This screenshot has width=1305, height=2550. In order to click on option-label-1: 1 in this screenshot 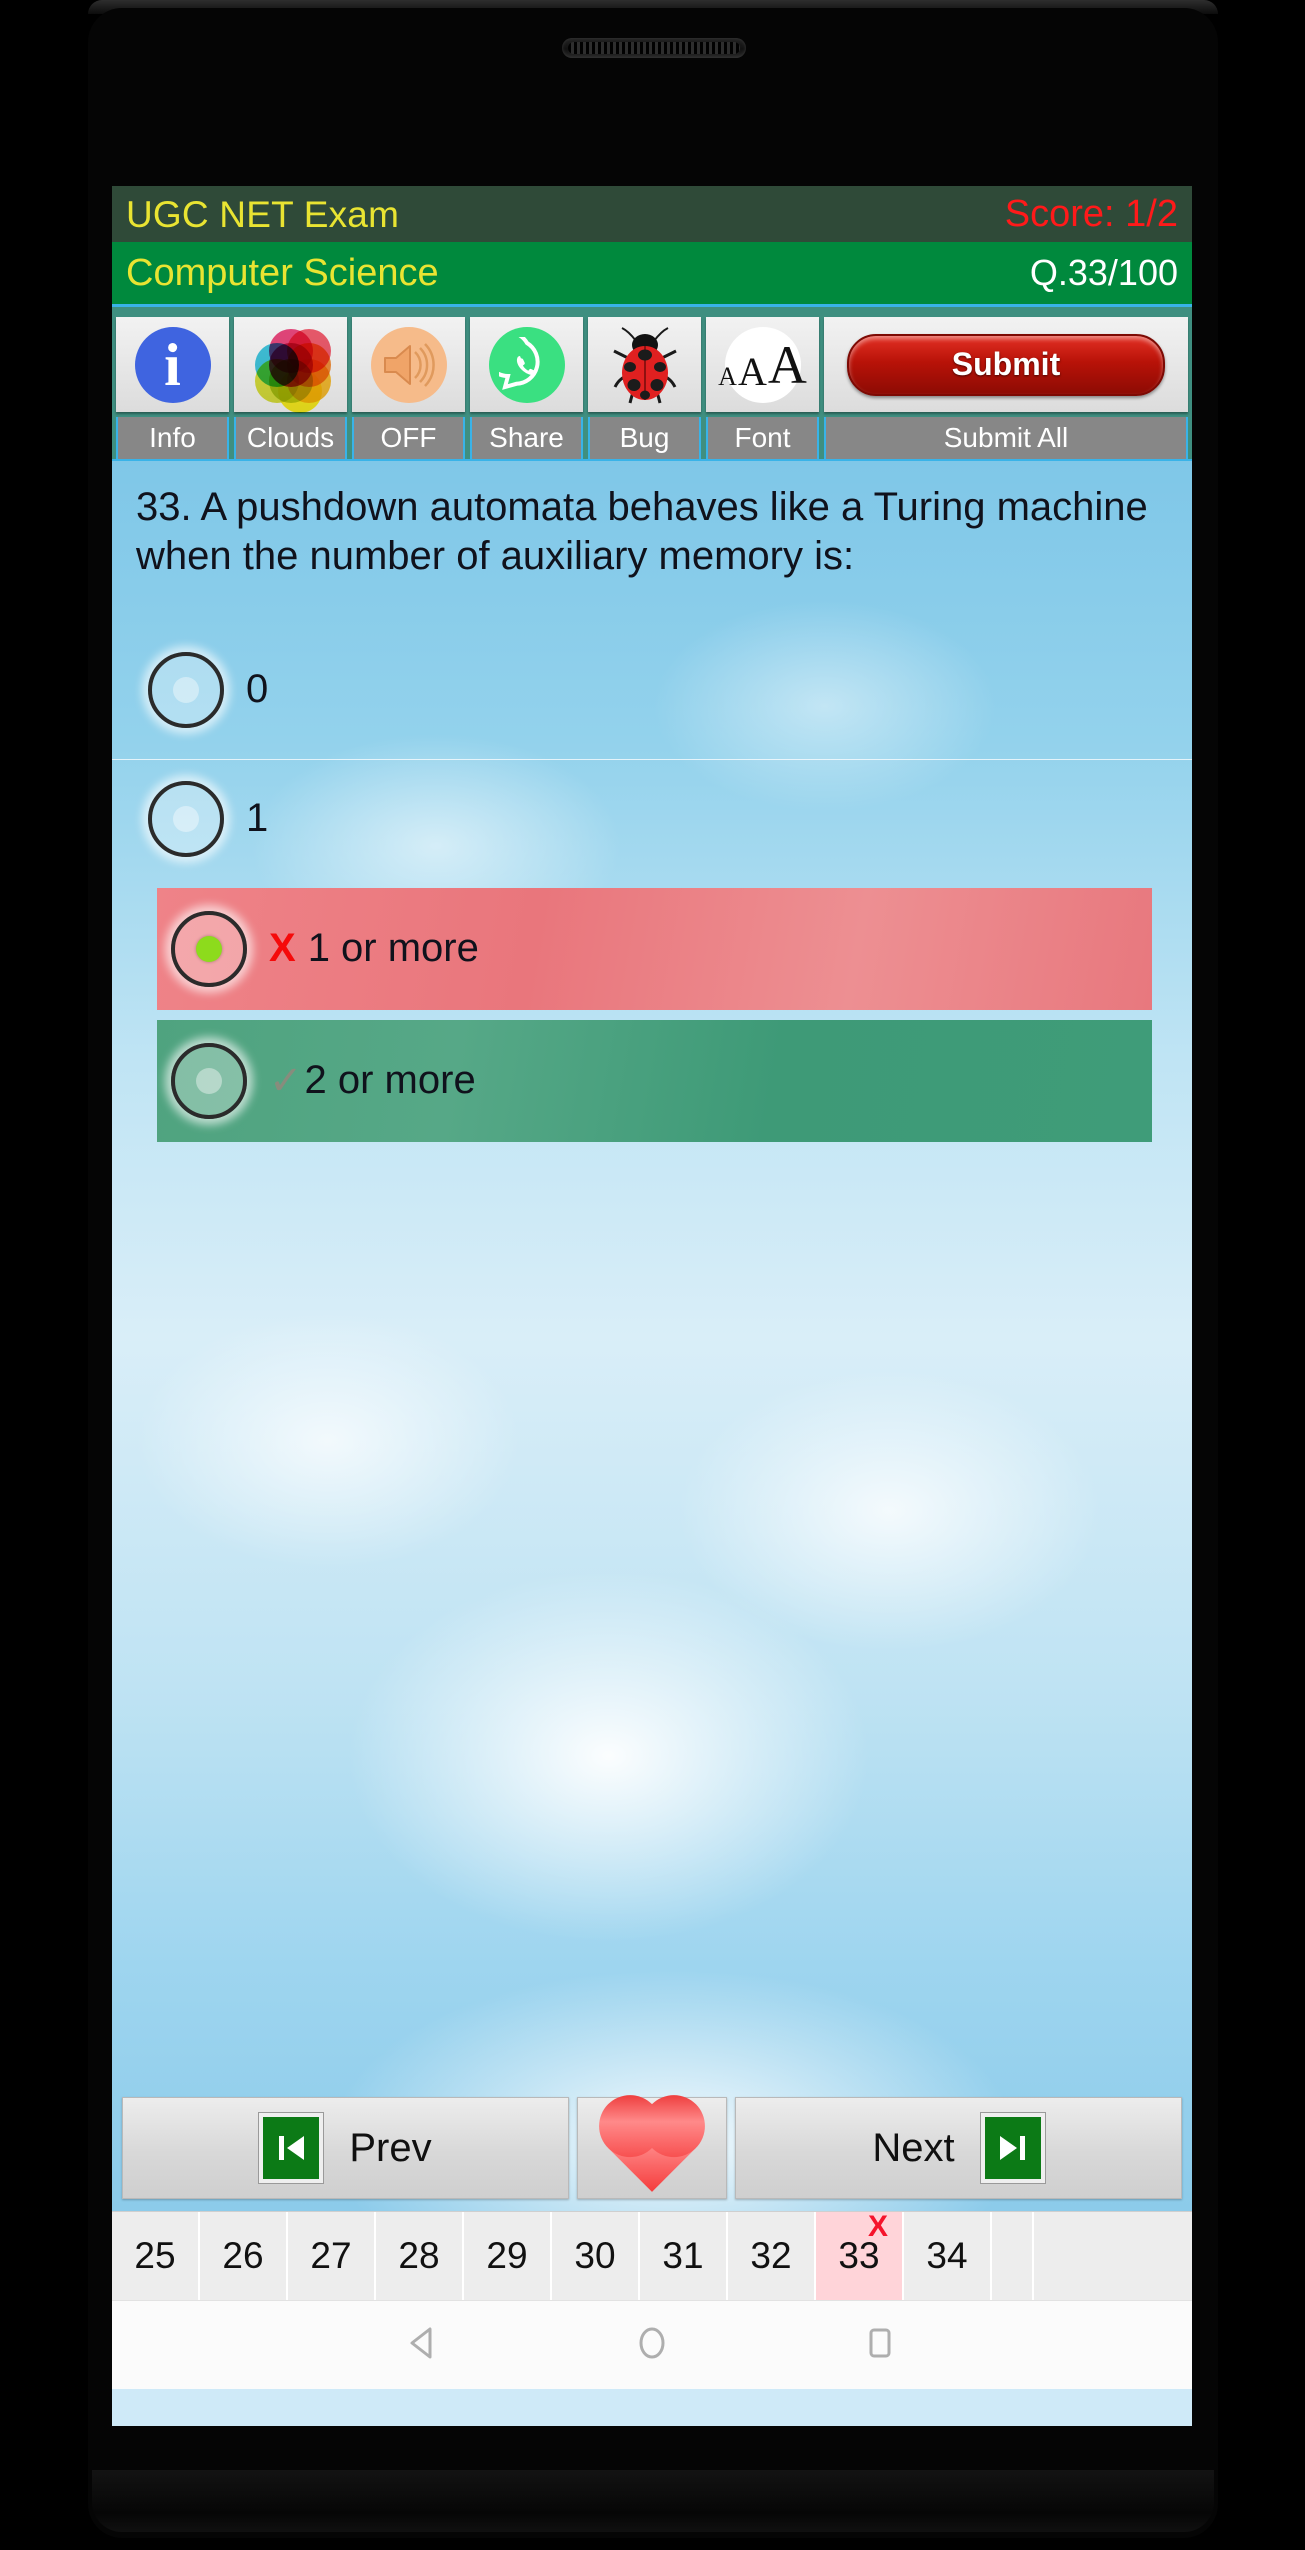, I will do `click(257, 818)`.